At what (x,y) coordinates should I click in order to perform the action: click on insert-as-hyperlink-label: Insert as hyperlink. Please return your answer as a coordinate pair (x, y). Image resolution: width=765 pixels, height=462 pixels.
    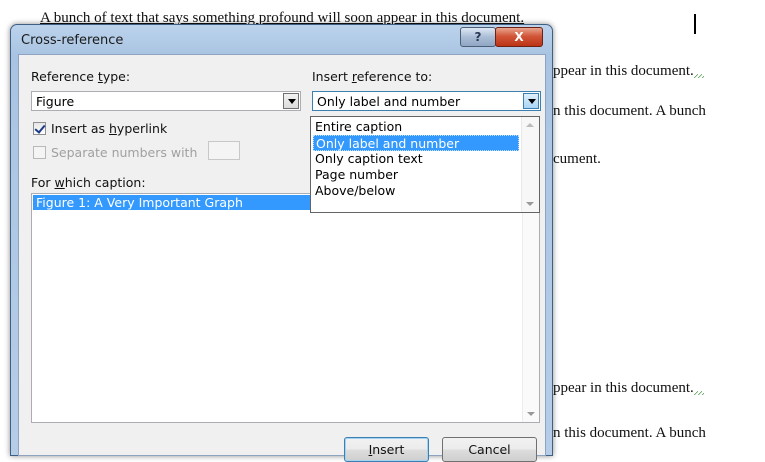
    Looking at the image, I should click on (109, 128).